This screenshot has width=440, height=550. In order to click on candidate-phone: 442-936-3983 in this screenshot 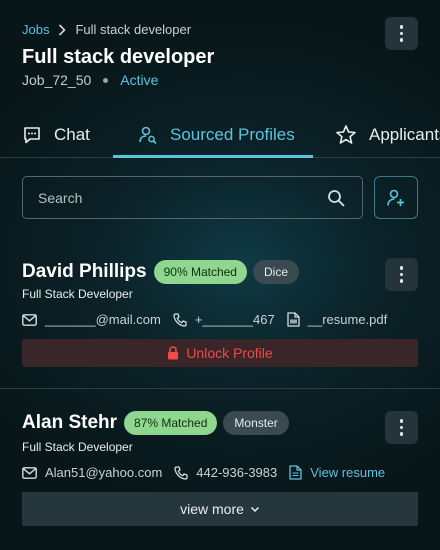, I will do `click(237, 472)`.